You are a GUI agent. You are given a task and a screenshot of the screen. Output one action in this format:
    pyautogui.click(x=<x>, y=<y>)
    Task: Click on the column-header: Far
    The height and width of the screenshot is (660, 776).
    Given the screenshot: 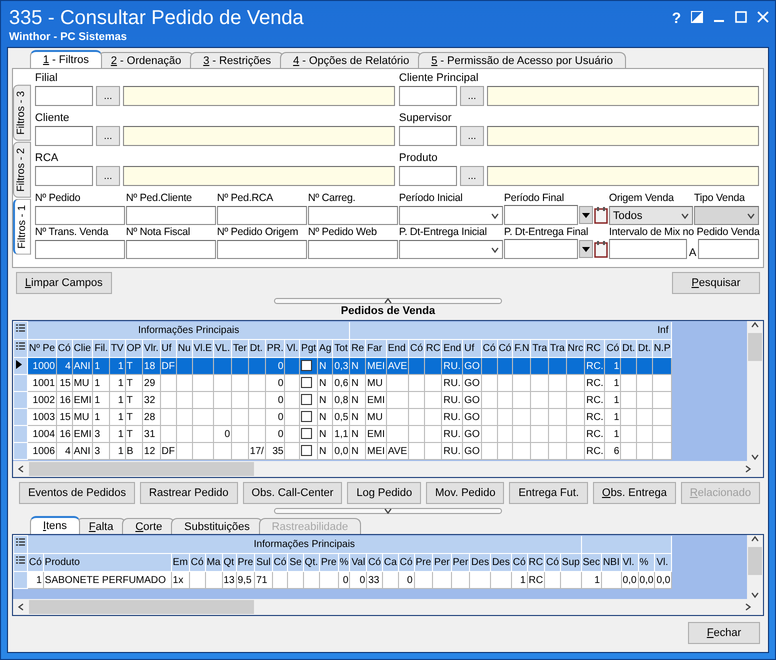 What is the action you would take?
    pyautogui.click(x=376, y=349)
    